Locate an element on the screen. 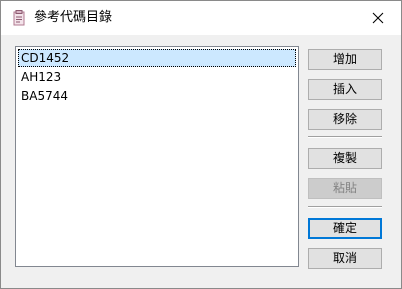 The width and height of the screenshot is (402, 289). list-item: BA5744 is located at coordinates (157, 96).